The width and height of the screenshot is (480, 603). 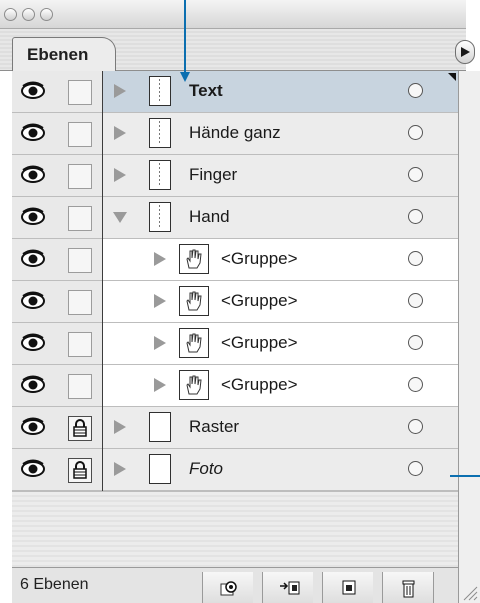 I want to click on trash-icon, so click(x=408, y=589).